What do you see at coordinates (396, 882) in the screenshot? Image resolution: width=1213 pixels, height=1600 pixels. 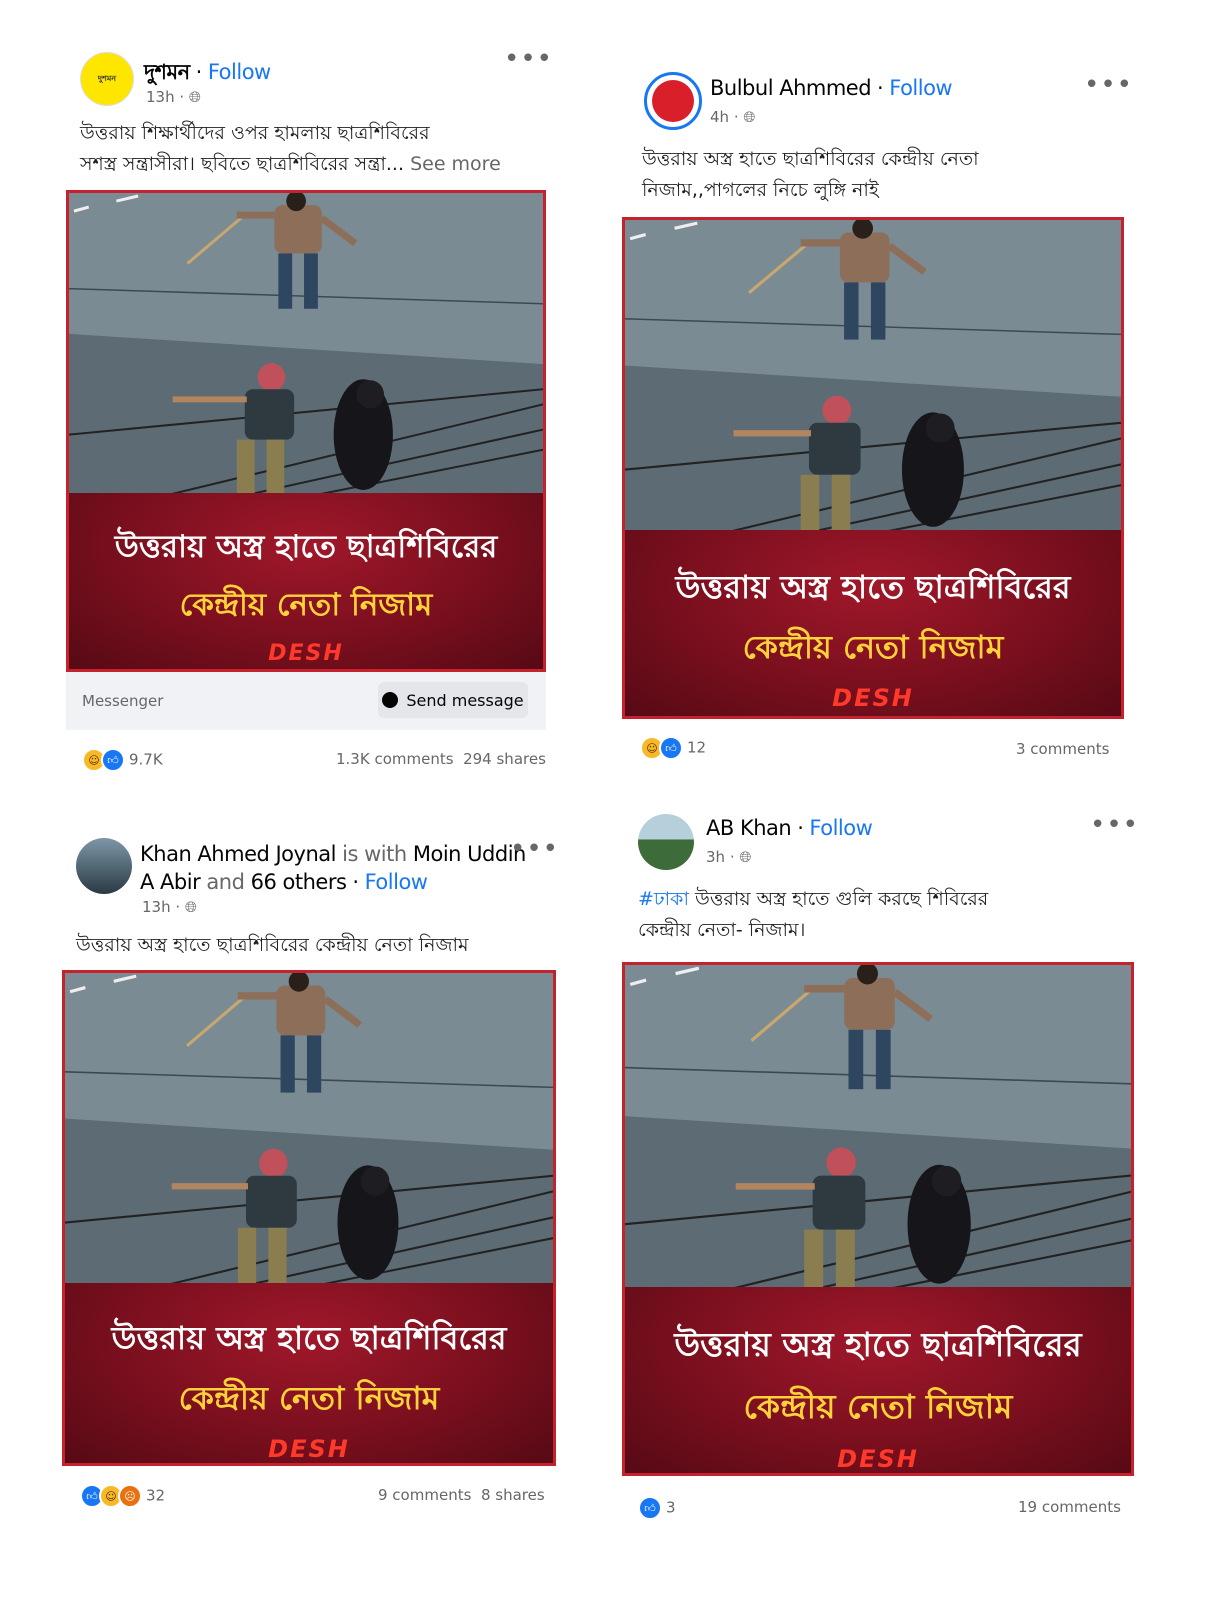 I see `post-3-follow-link: Follow` at bounding box center [396, 882].